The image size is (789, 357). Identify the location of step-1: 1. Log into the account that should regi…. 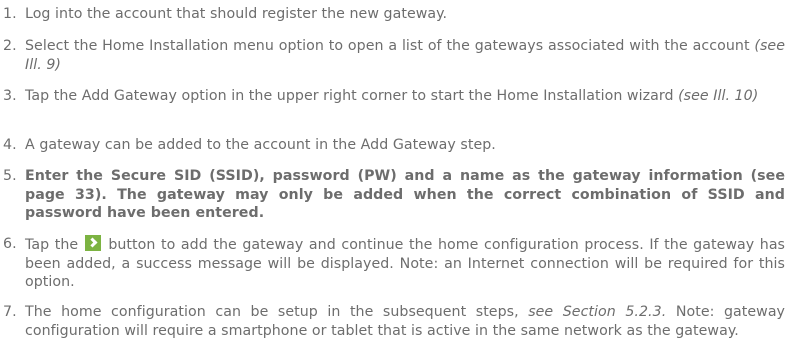
(394, 14).